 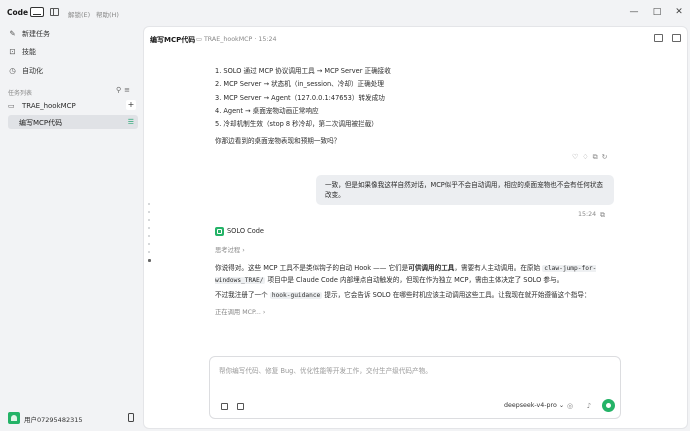 I want to click on chat-input: 帮你编写代码、修复 Bug、优化性能等开发工作，交付生产级代码产物。, so click(x=325, y=370).